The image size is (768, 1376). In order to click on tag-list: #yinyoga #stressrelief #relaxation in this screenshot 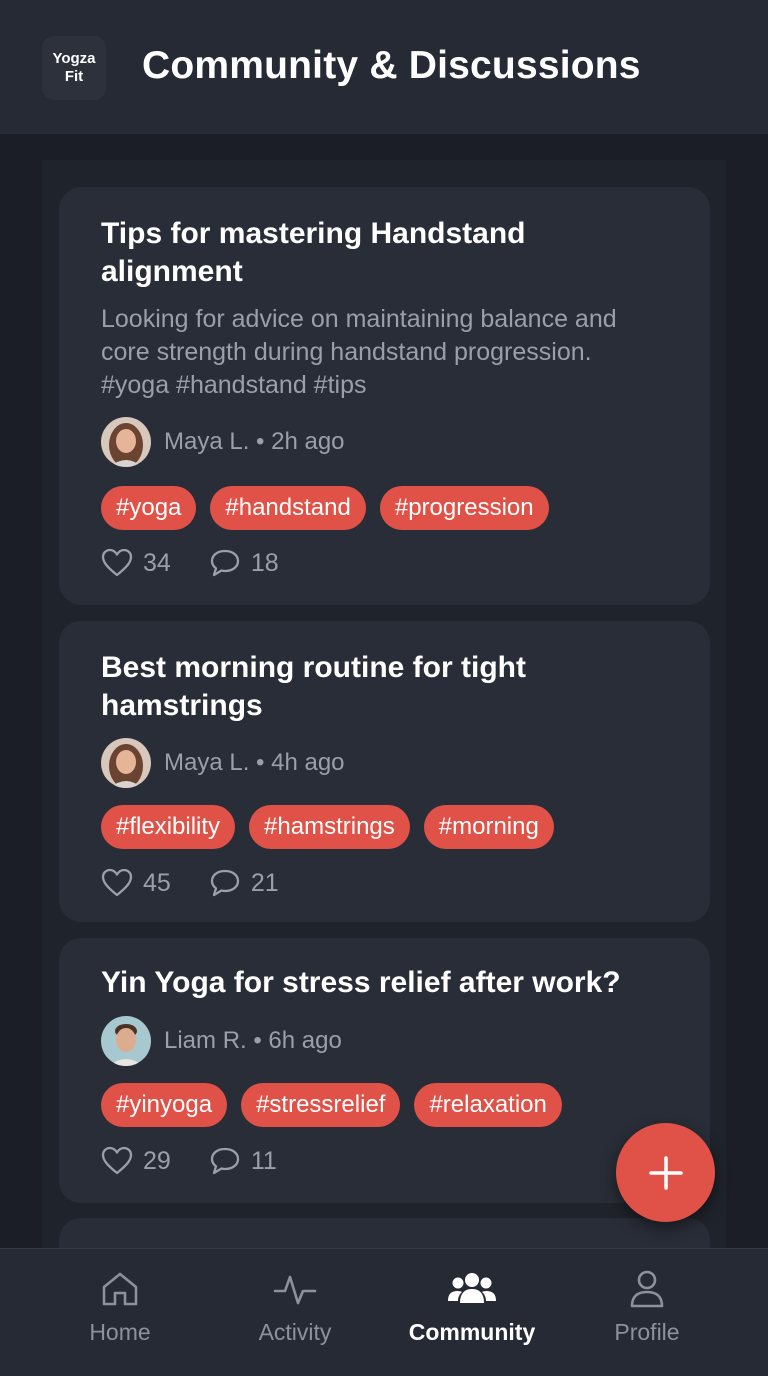, I will do `click(384, 1105)`.